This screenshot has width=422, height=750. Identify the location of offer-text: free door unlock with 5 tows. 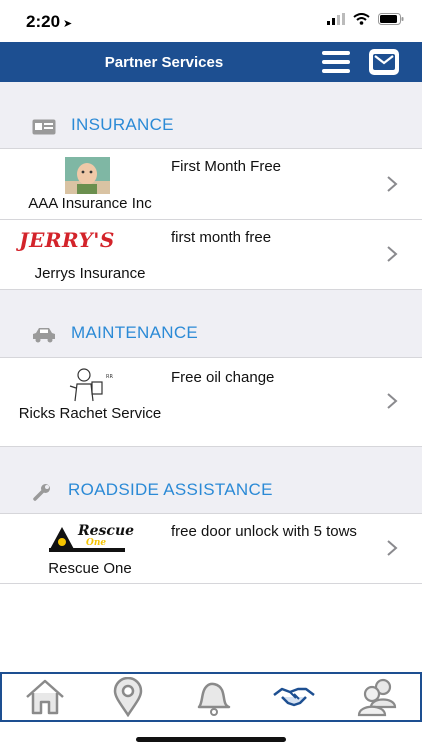
(264, 531).